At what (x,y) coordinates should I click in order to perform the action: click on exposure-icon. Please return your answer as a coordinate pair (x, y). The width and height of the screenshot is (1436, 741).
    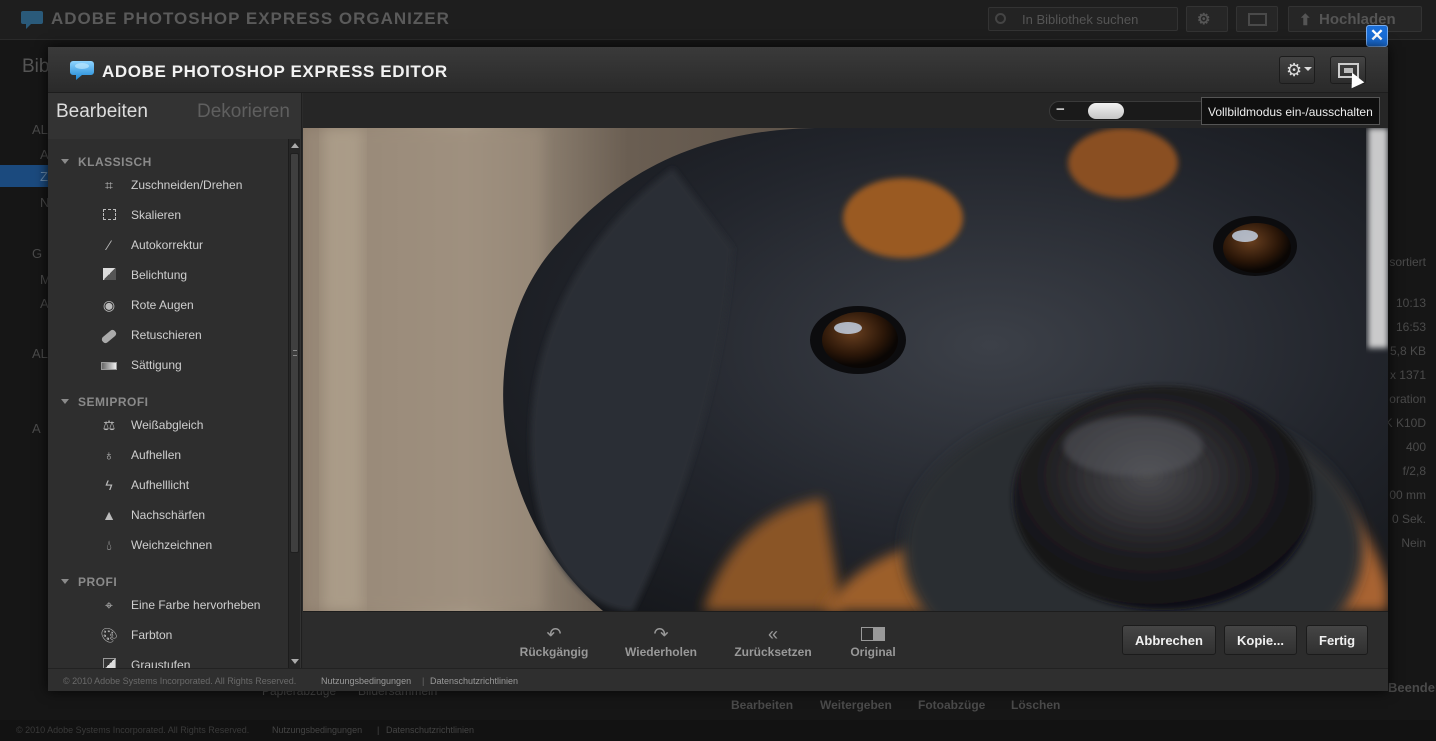
    Looking at the image, I should click on (109, 275).